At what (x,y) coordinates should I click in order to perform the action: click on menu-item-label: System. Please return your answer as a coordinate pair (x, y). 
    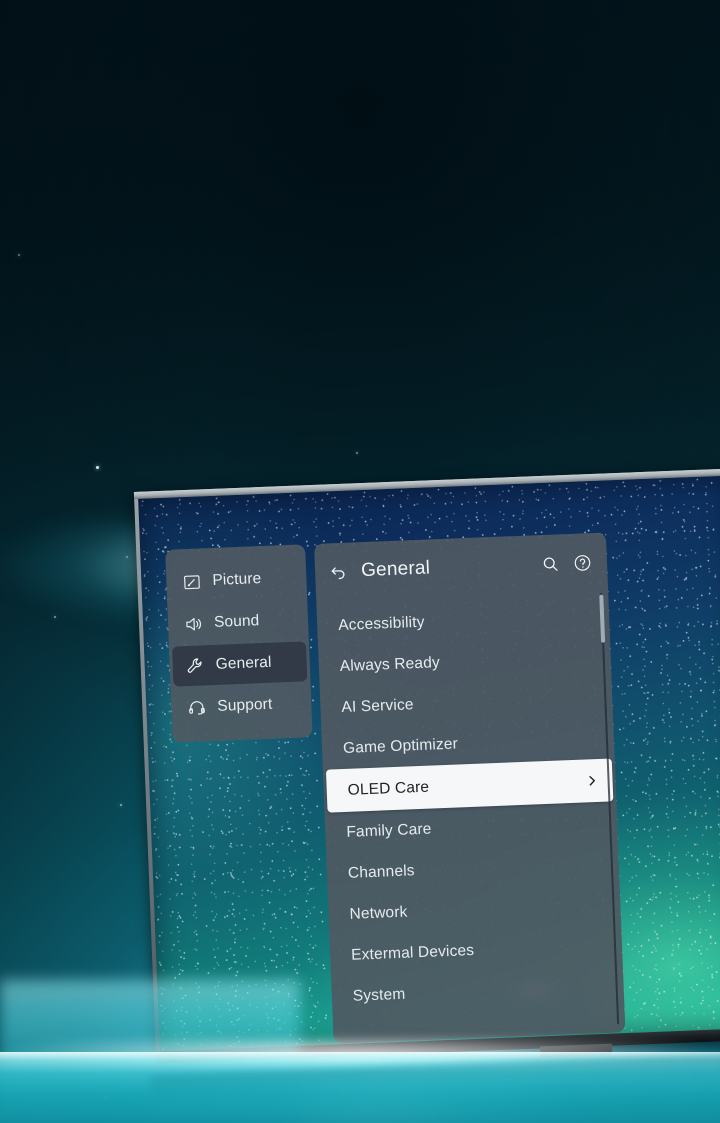
    Looking at the image, I should click on (379, 995).